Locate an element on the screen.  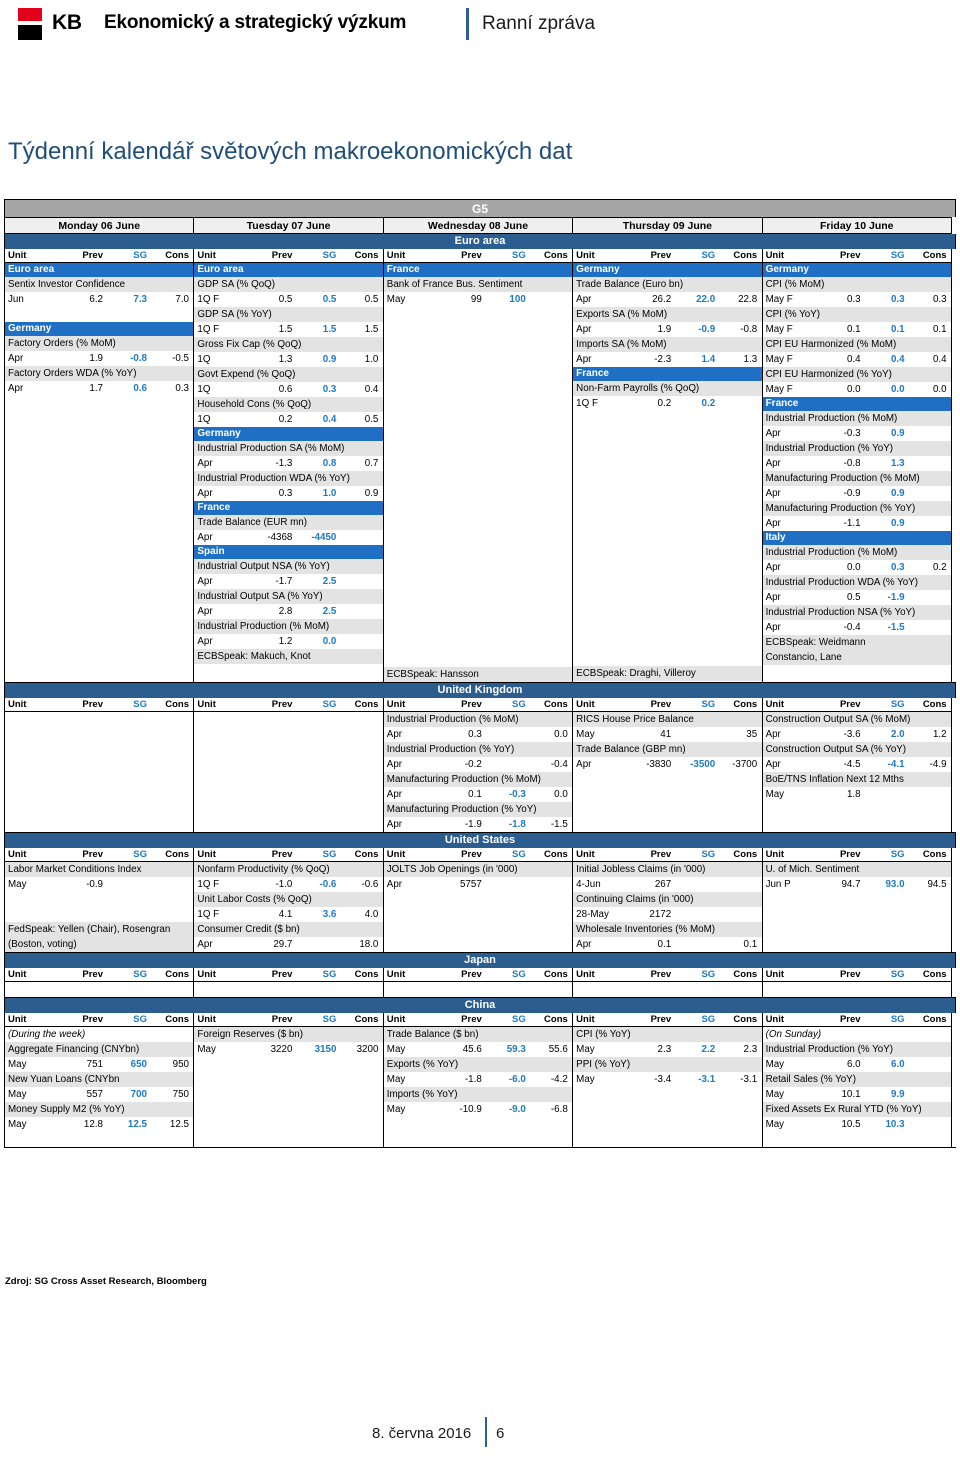
indicator-label: Industrial Production (% MoM) is located at coordinates (478, 719).